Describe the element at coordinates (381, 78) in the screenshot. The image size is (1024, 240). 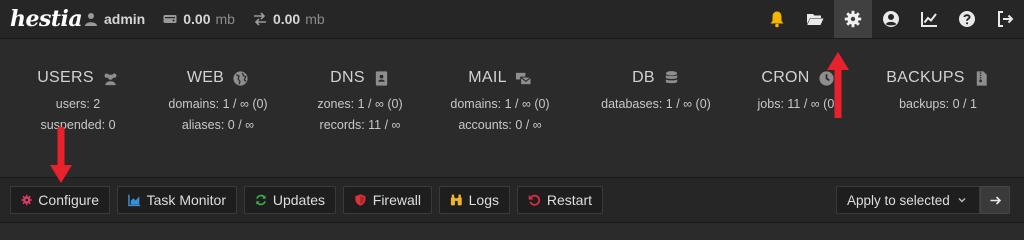
I see `address-book-icon` at that location.